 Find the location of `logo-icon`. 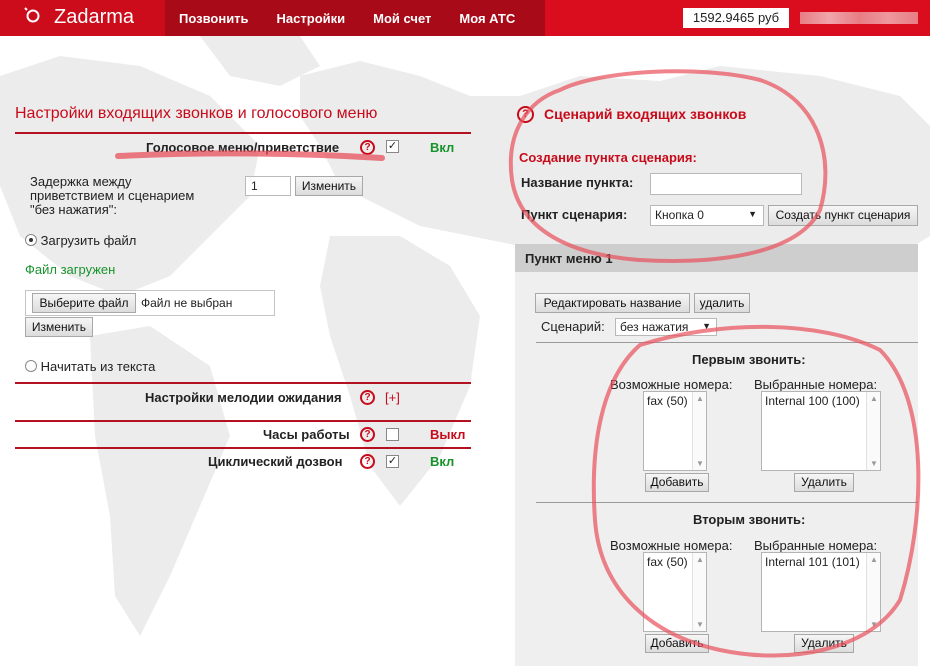

logo-icon is located at coordinates (32, 15).